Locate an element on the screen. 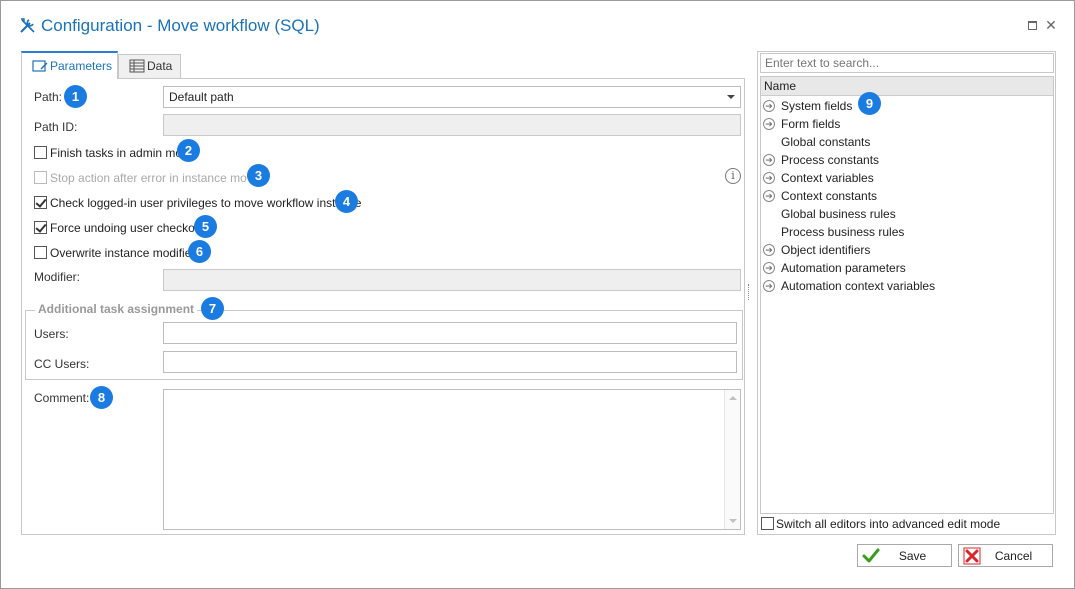  overwrite-modifier-checkbox is located at coordinates (40, 252).